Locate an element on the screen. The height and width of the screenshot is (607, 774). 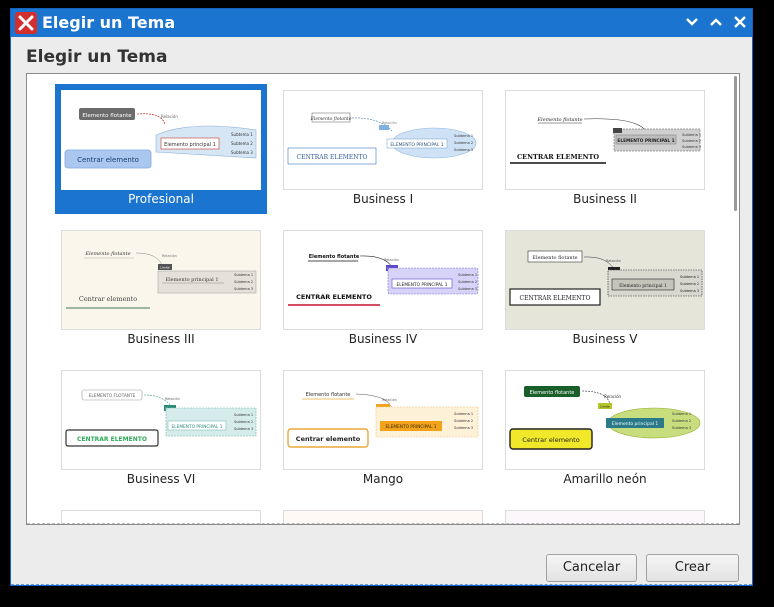
theme-label: Profesional is located at coordinates (161, 199).